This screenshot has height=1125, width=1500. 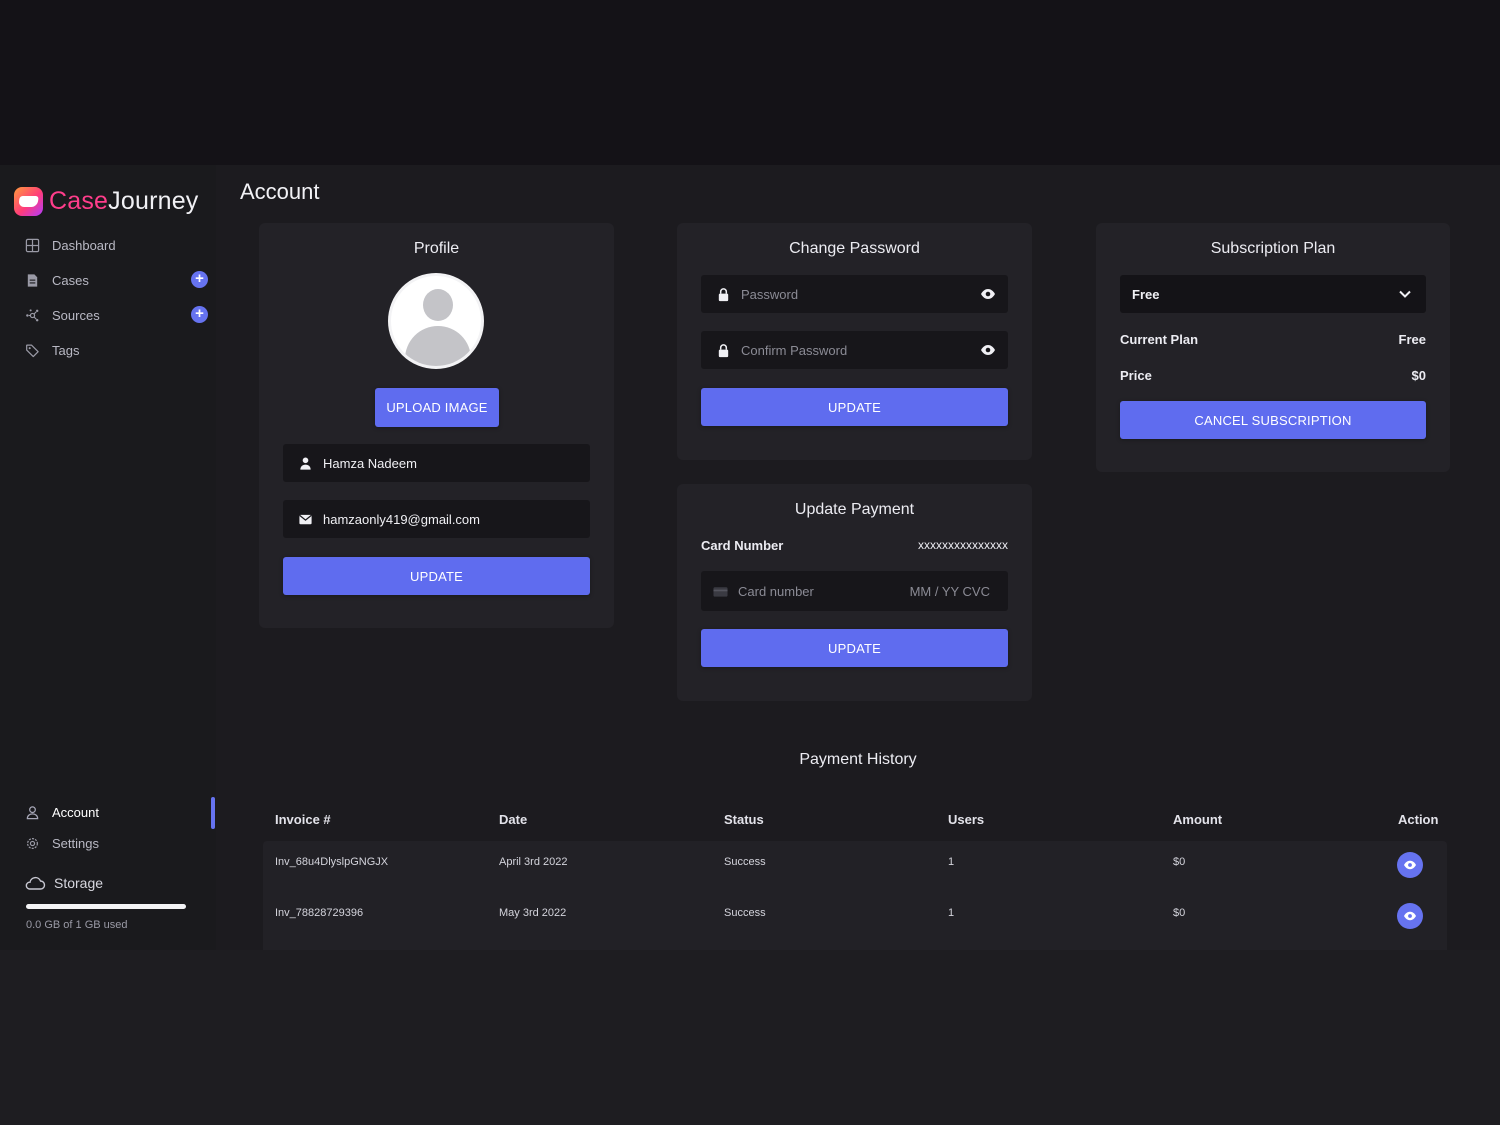 I want to click on column-header-amount: Amount, so click(x=1198, y=819).